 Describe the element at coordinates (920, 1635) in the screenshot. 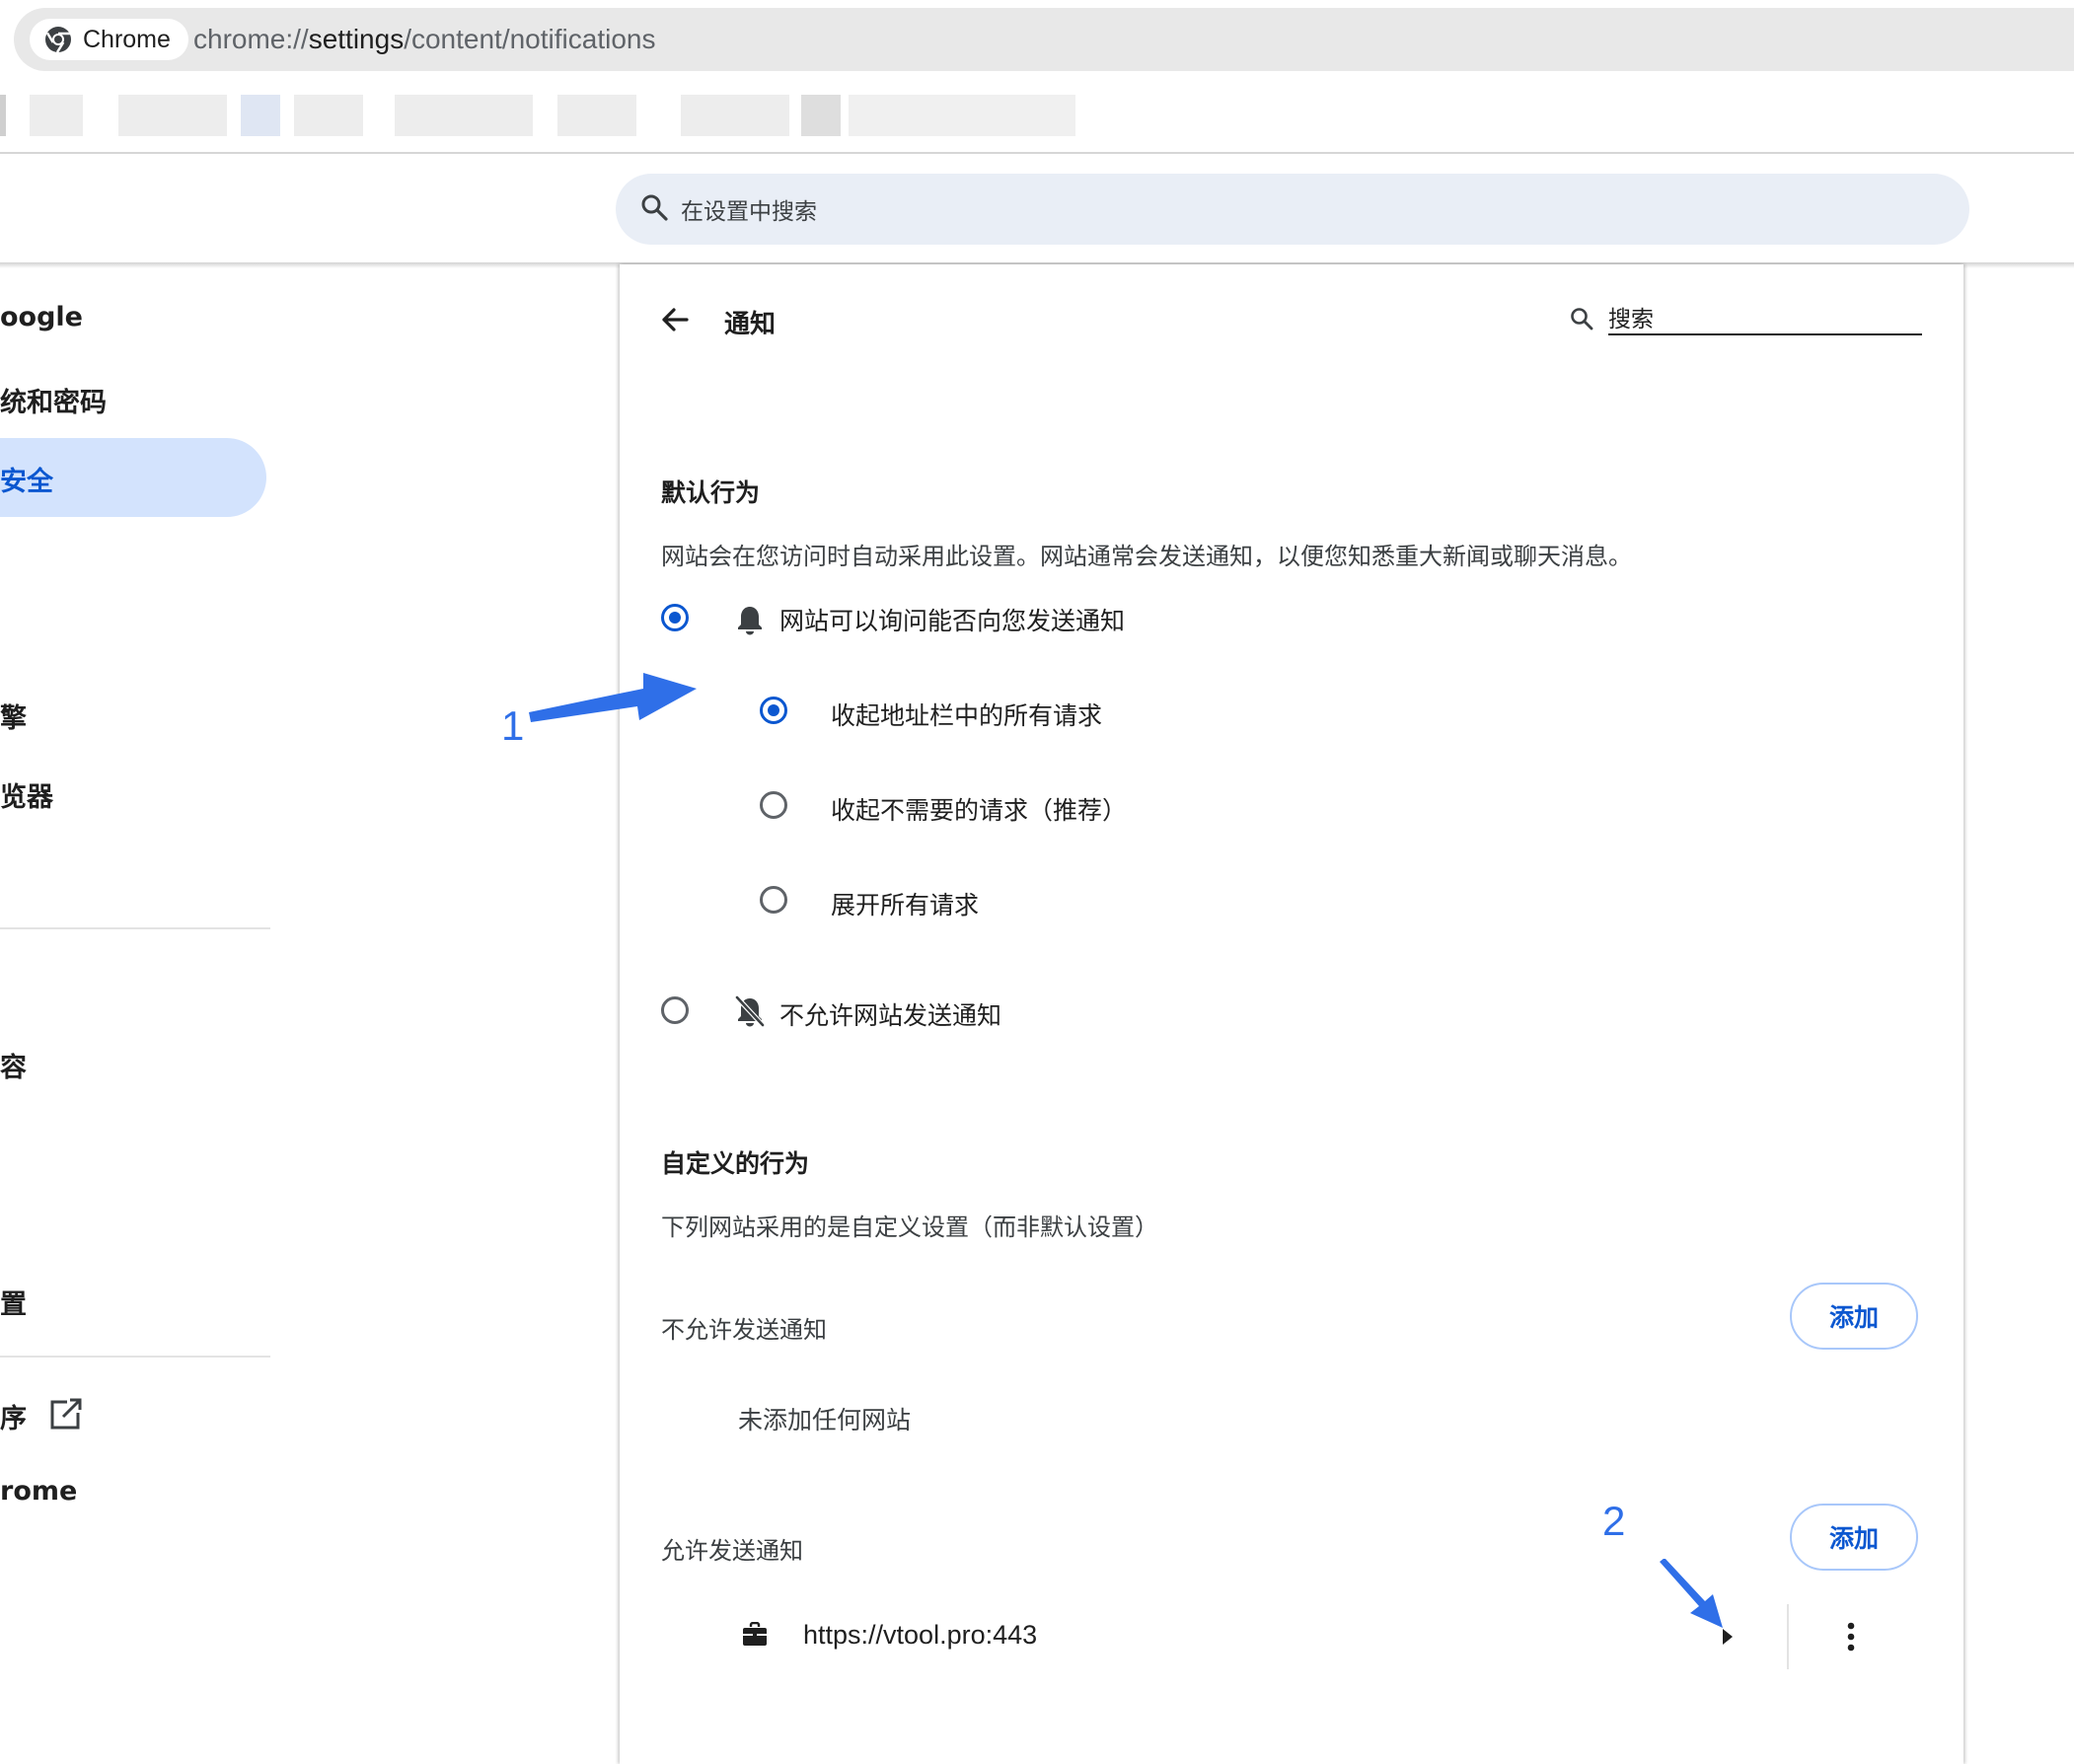

I see `site-url: https://vtool.pro:443` at that location.